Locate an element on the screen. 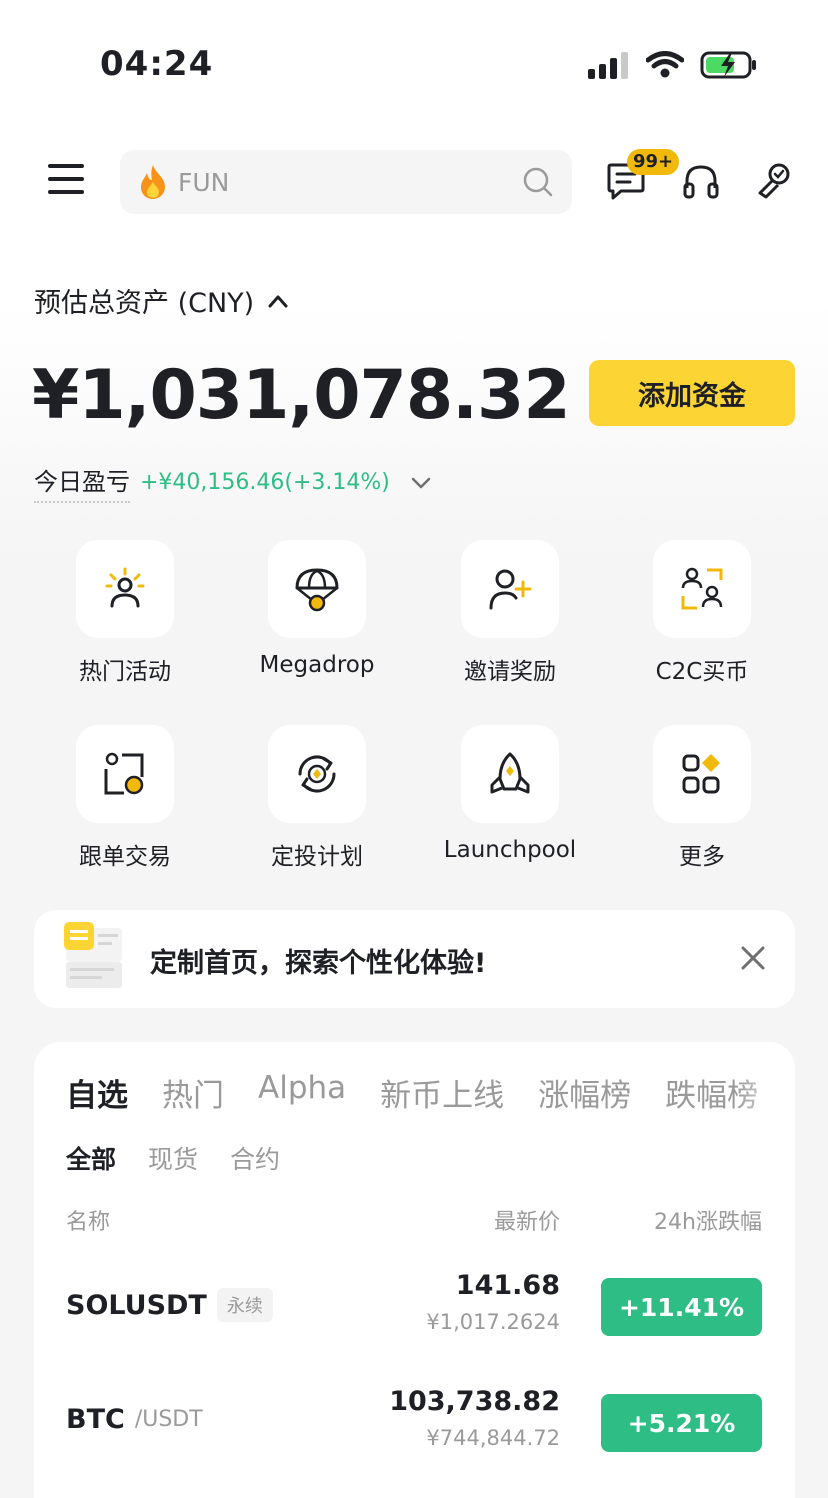  tab-hot: 热门 is located at coordinates (193, 1092).